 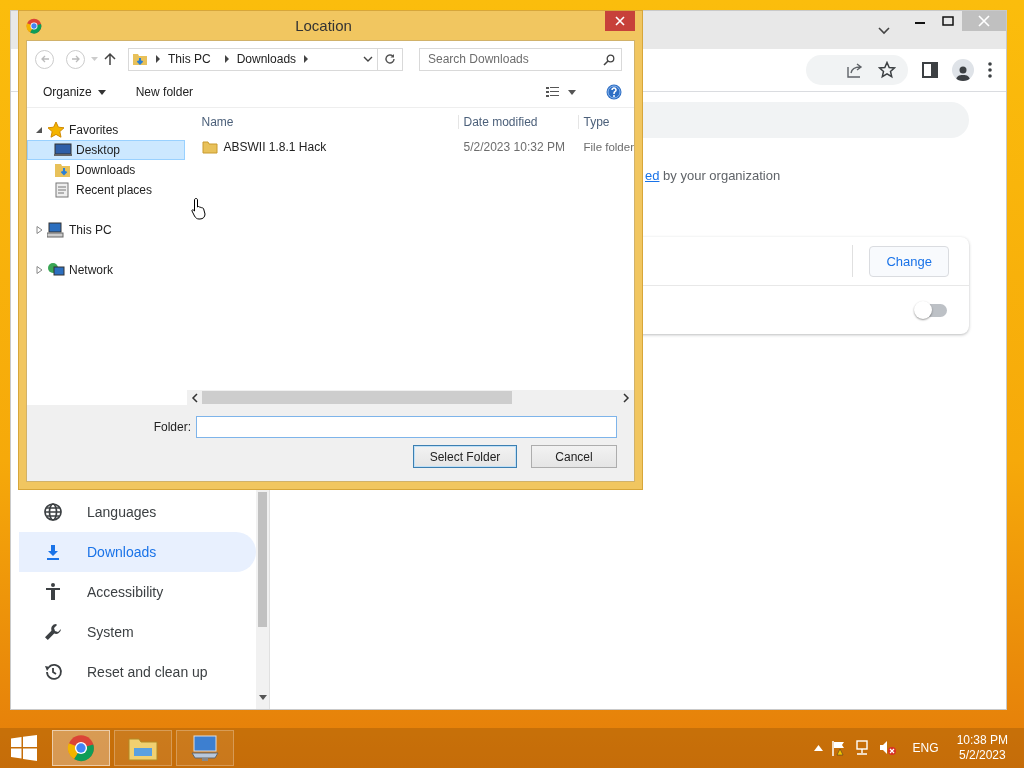 What do you see at coordinates (608, 147) in the screenshot?
I see `table-cell-text: File folder` at bounding box center [608, 147].